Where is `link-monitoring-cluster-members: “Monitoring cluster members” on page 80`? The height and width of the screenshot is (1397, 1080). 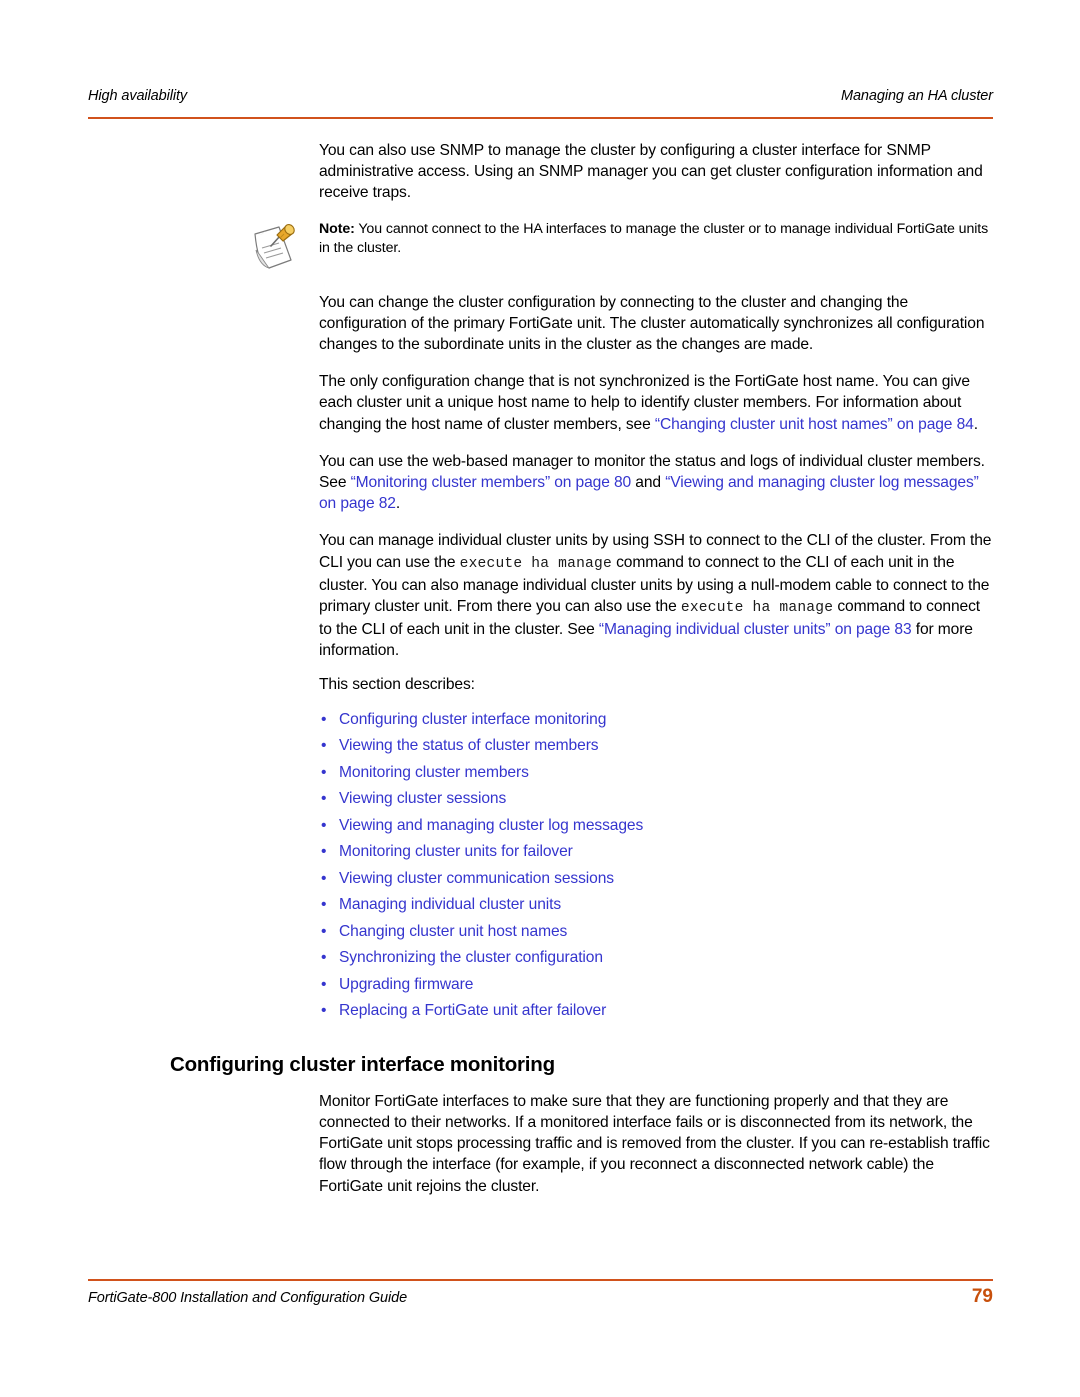
link-monitoring-cluster-members: “Monitoring cluster members” on page 80 is located at coordinates (491, 482).